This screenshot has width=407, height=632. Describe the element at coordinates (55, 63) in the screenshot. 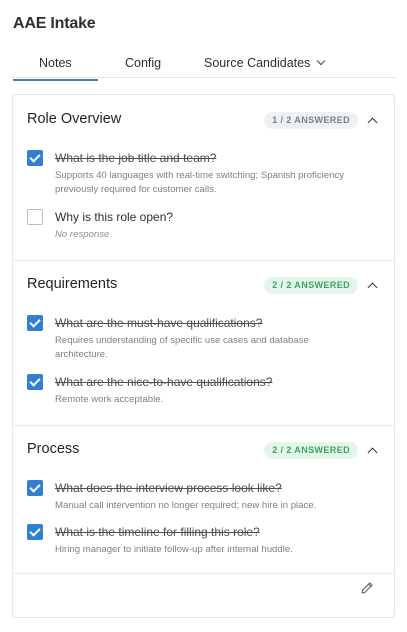

I see `tab-notes-label: Notes` at that location.